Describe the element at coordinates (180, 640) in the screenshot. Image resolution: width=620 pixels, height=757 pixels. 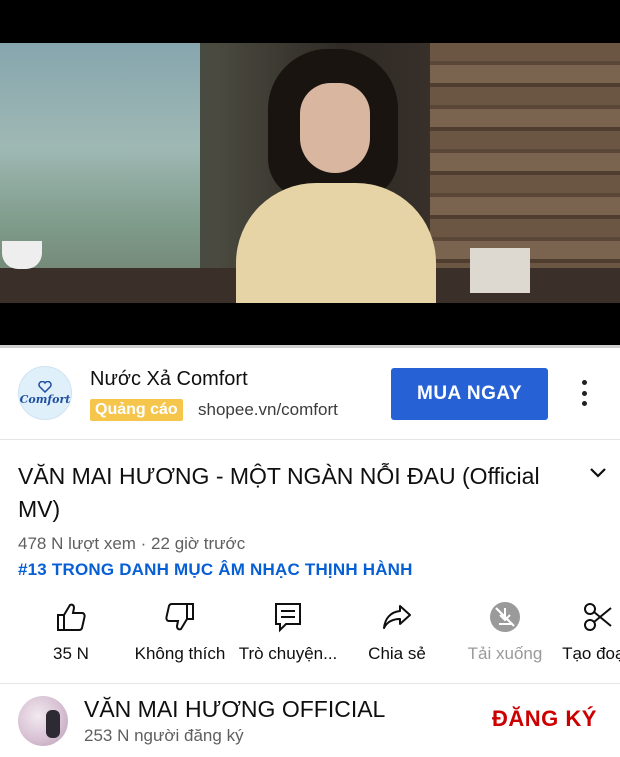
I see `dislike-button: Không thích` at that location.